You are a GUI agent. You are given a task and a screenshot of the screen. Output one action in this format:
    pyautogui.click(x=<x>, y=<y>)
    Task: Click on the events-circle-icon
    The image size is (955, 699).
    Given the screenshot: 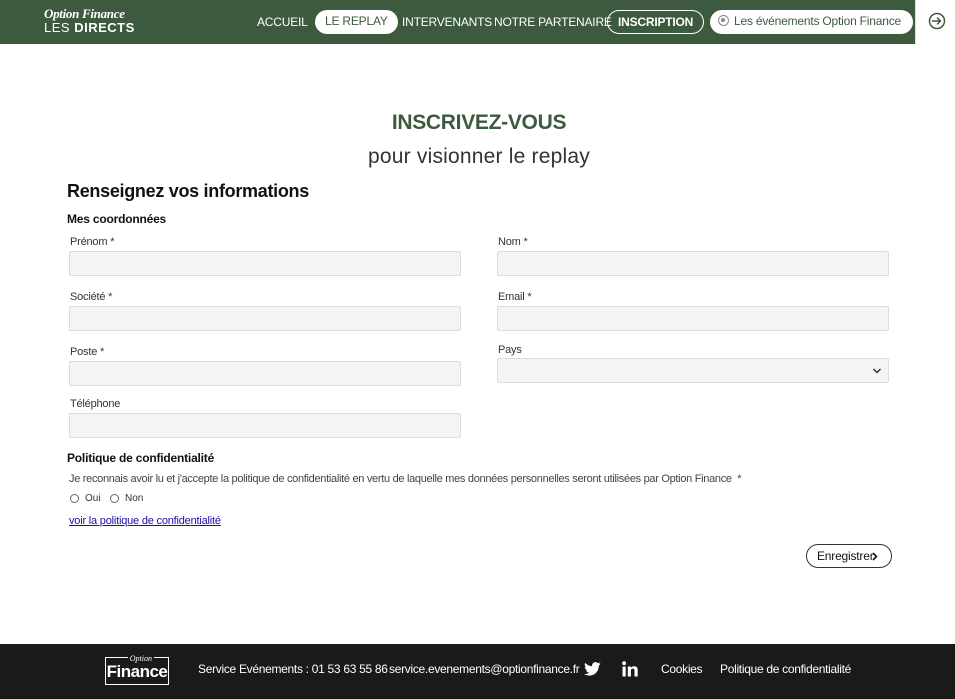 What is the action you would take?
    pyautogui.click(x=723, y=20)
    